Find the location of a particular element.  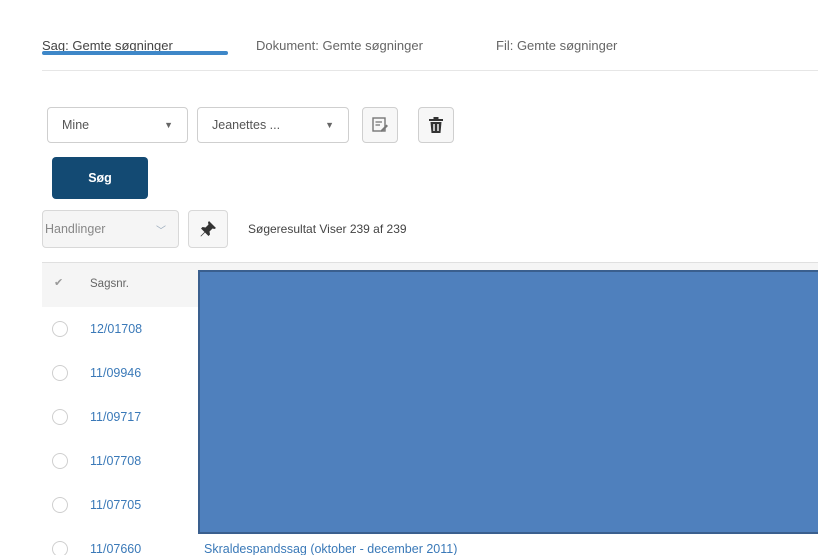

search-button-label: Søg is located at coordinates (100, 178).